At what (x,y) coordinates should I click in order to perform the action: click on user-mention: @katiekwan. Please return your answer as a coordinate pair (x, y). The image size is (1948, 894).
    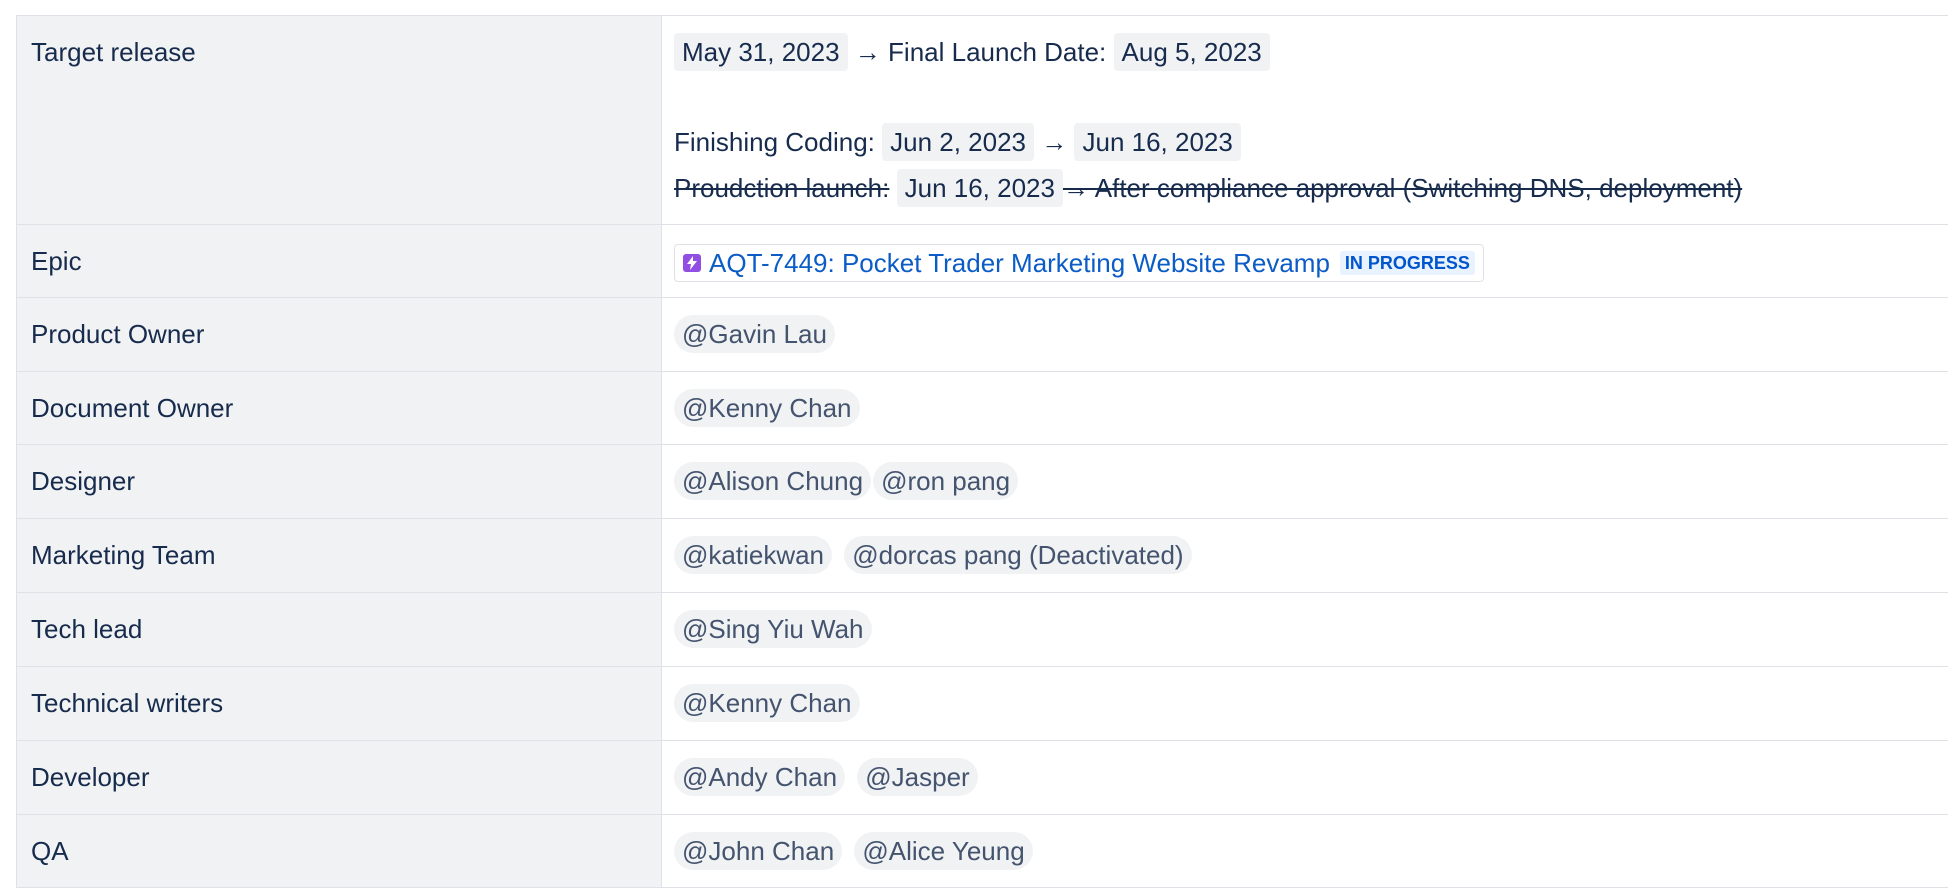
    Looking at the image, I should click on (753, 555).